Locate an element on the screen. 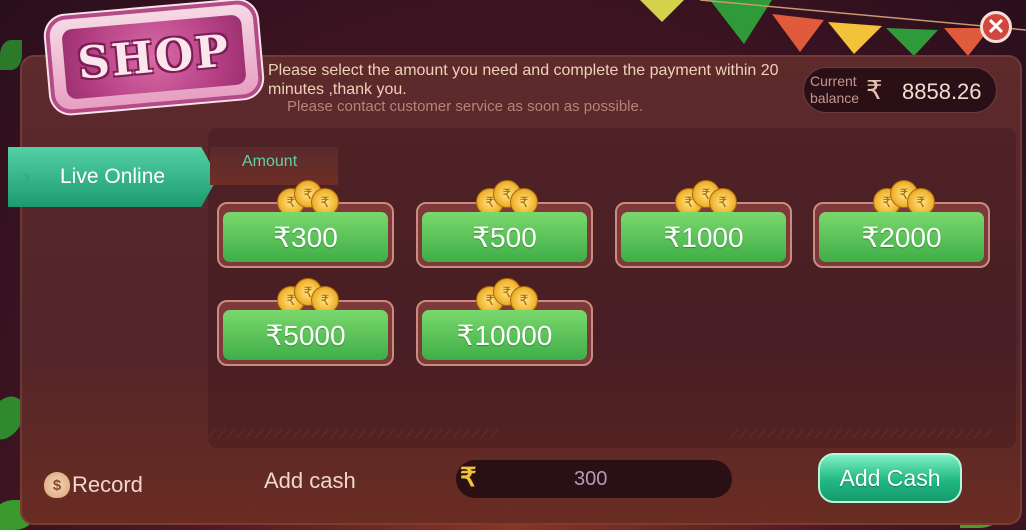 The width and height of the screenshot is (1026, 530). balance-value: 8858.26 is located at coordinates (942, 91).